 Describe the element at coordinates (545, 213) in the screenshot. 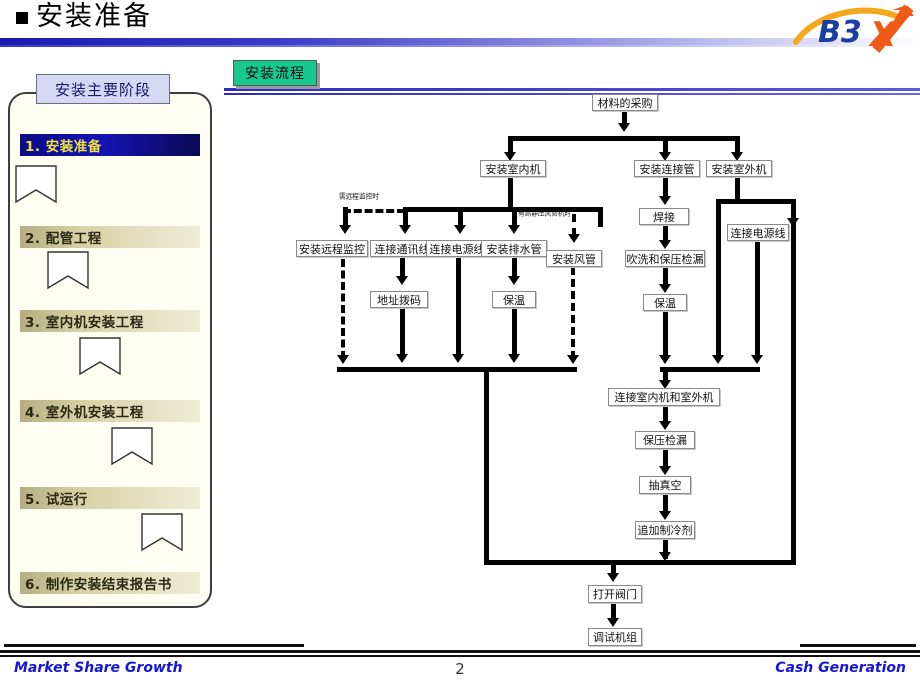

I see `flow-note-high-static-duct: 有高静压风管机时` at that location.